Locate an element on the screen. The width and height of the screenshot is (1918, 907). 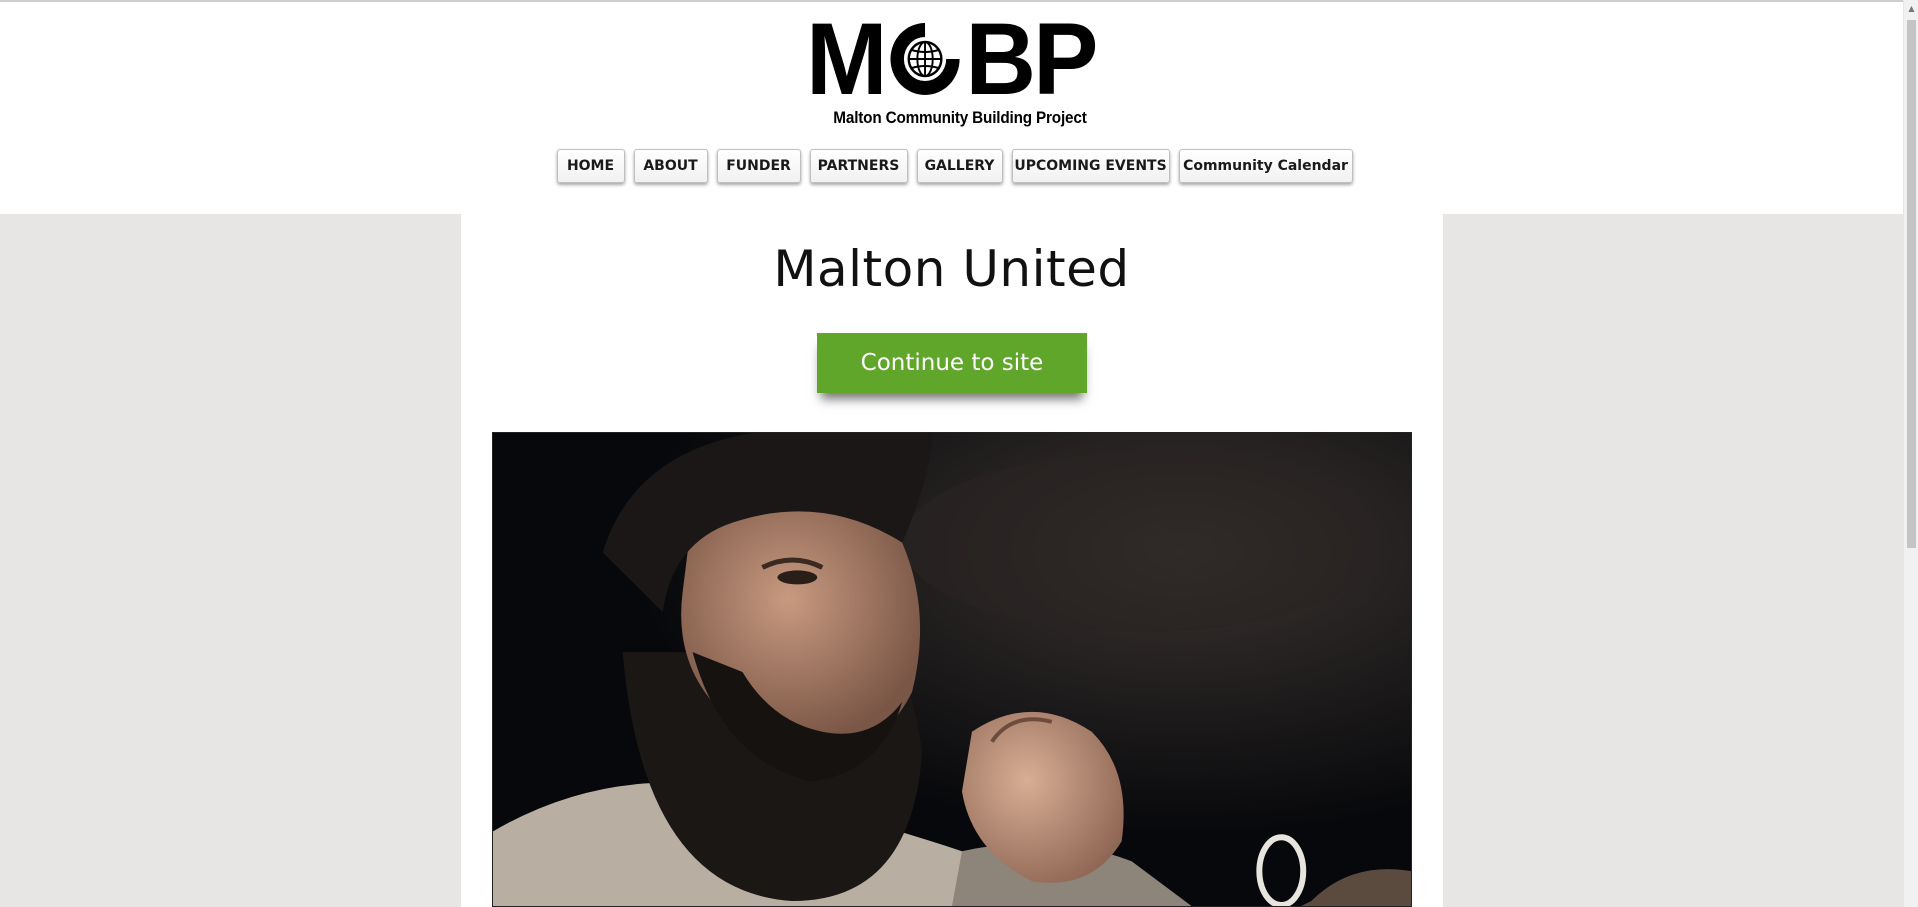
vertical-scrollbar: ▲ is located at coordinates (1910, 453).